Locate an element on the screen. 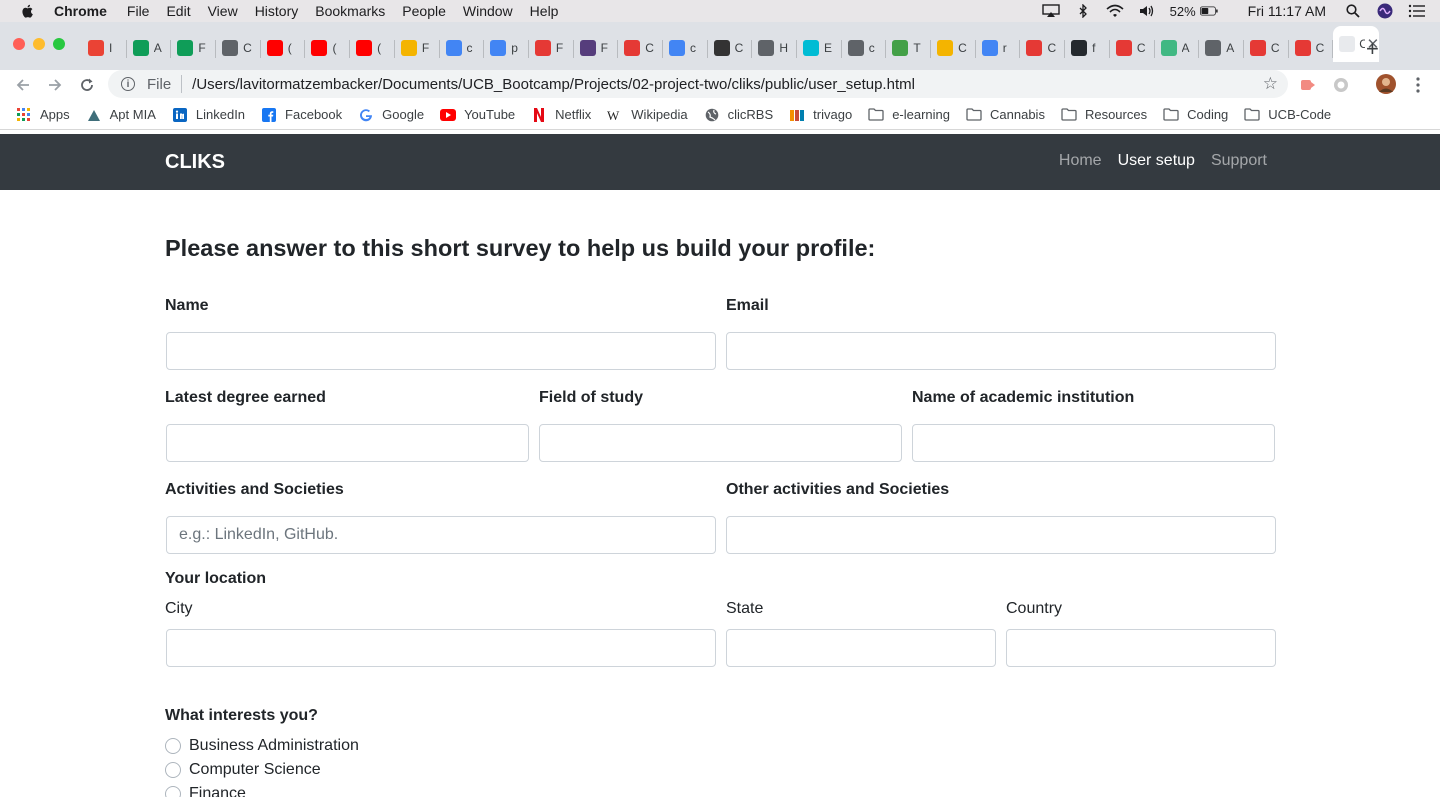  browser-tab: p is located at coordinates (506, 48).